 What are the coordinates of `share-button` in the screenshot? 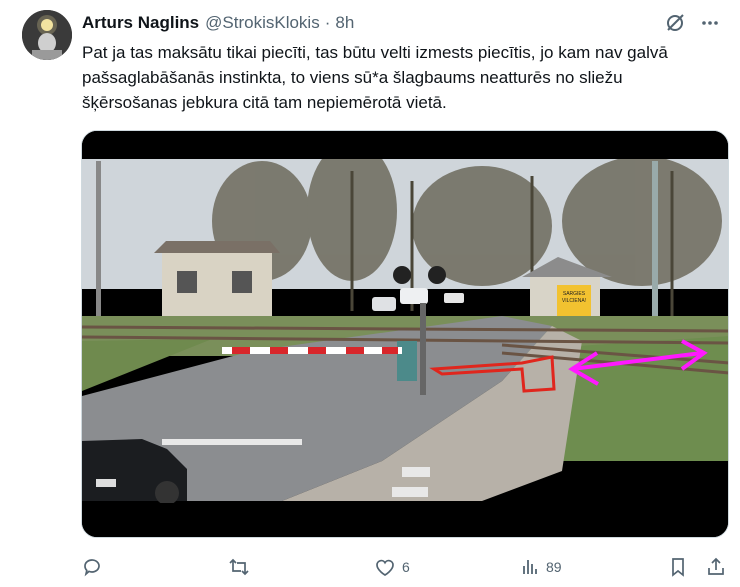 It's located at (716, 567).